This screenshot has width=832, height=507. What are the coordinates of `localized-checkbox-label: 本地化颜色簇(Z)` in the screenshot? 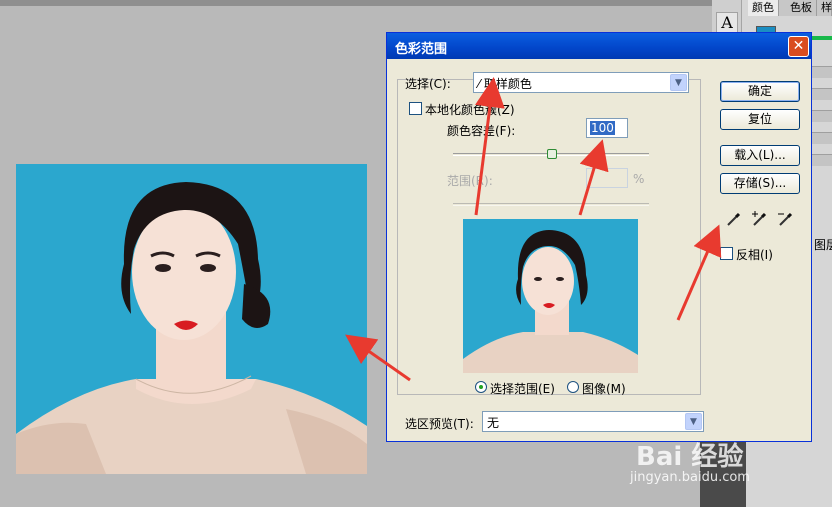 It's located at (470, 110).